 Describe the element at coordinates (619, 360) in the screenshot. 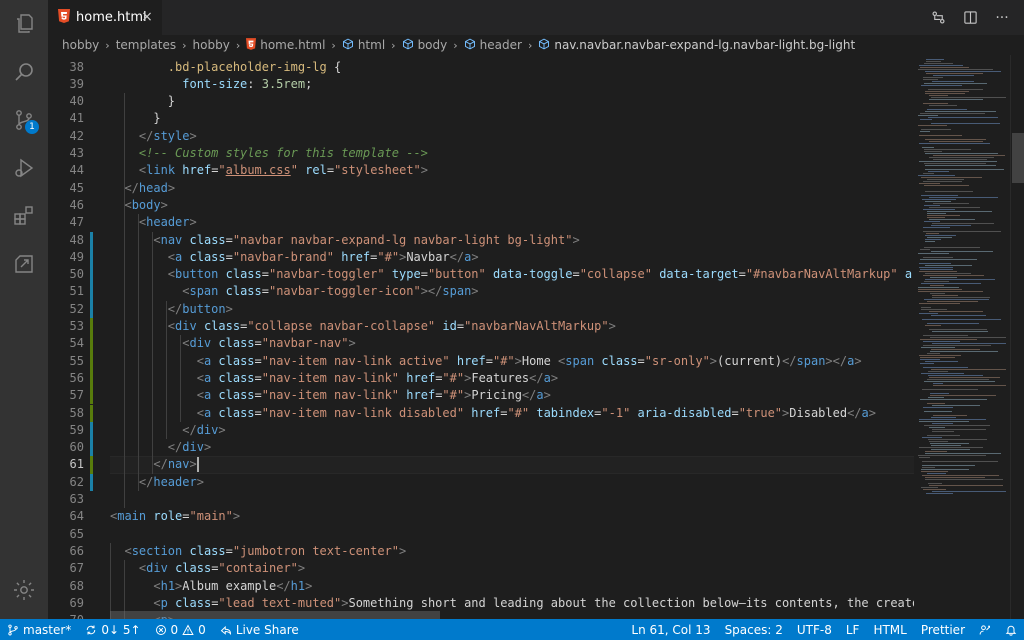

I see `code-token: class` at that location.